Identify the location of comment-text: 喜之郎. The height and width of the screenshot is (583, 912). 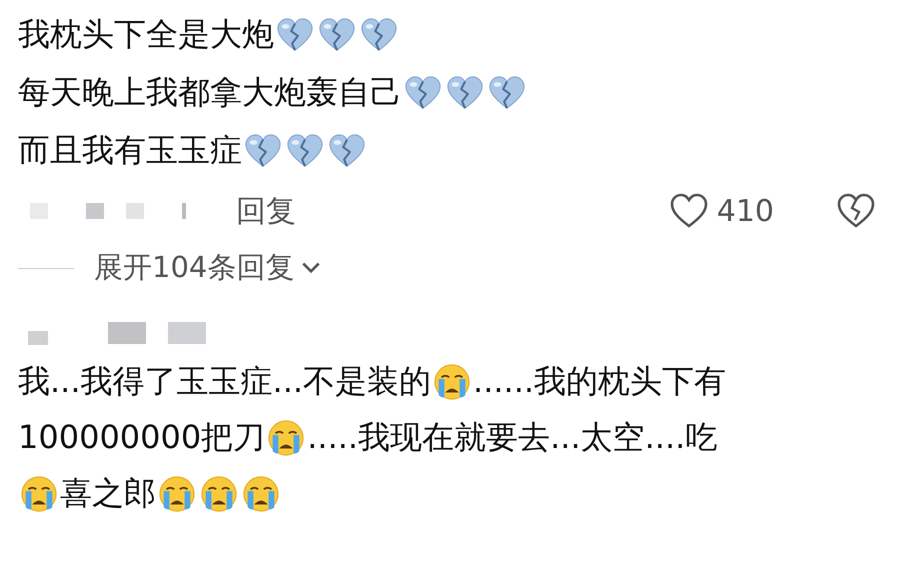
(108, 493).